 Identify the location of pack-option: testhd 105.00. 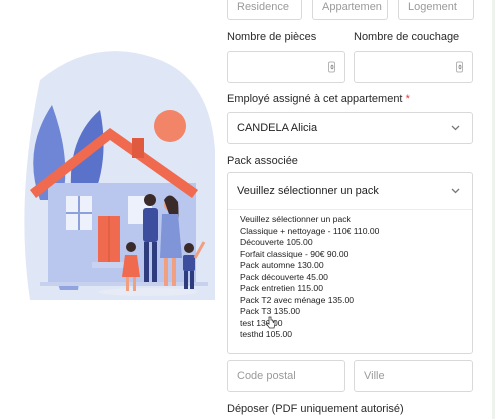
(350, 335).